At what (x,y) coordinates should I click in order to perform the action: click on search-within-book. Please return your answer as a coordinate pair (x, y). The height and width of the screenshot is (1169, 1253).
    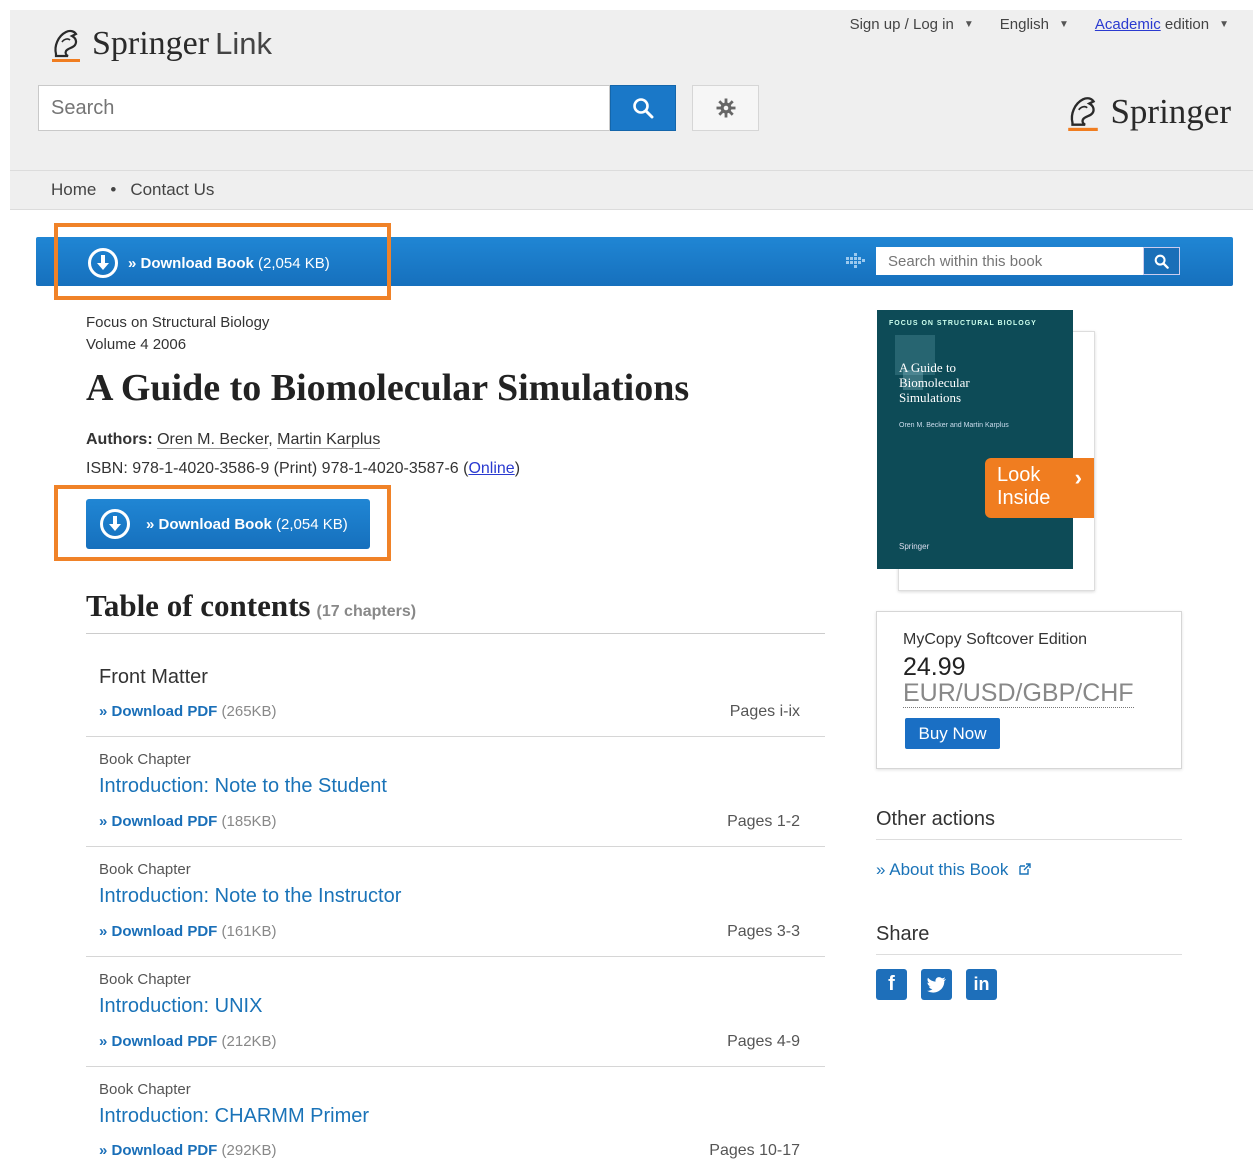
    Looking at the image, I should click on (1009, 261).